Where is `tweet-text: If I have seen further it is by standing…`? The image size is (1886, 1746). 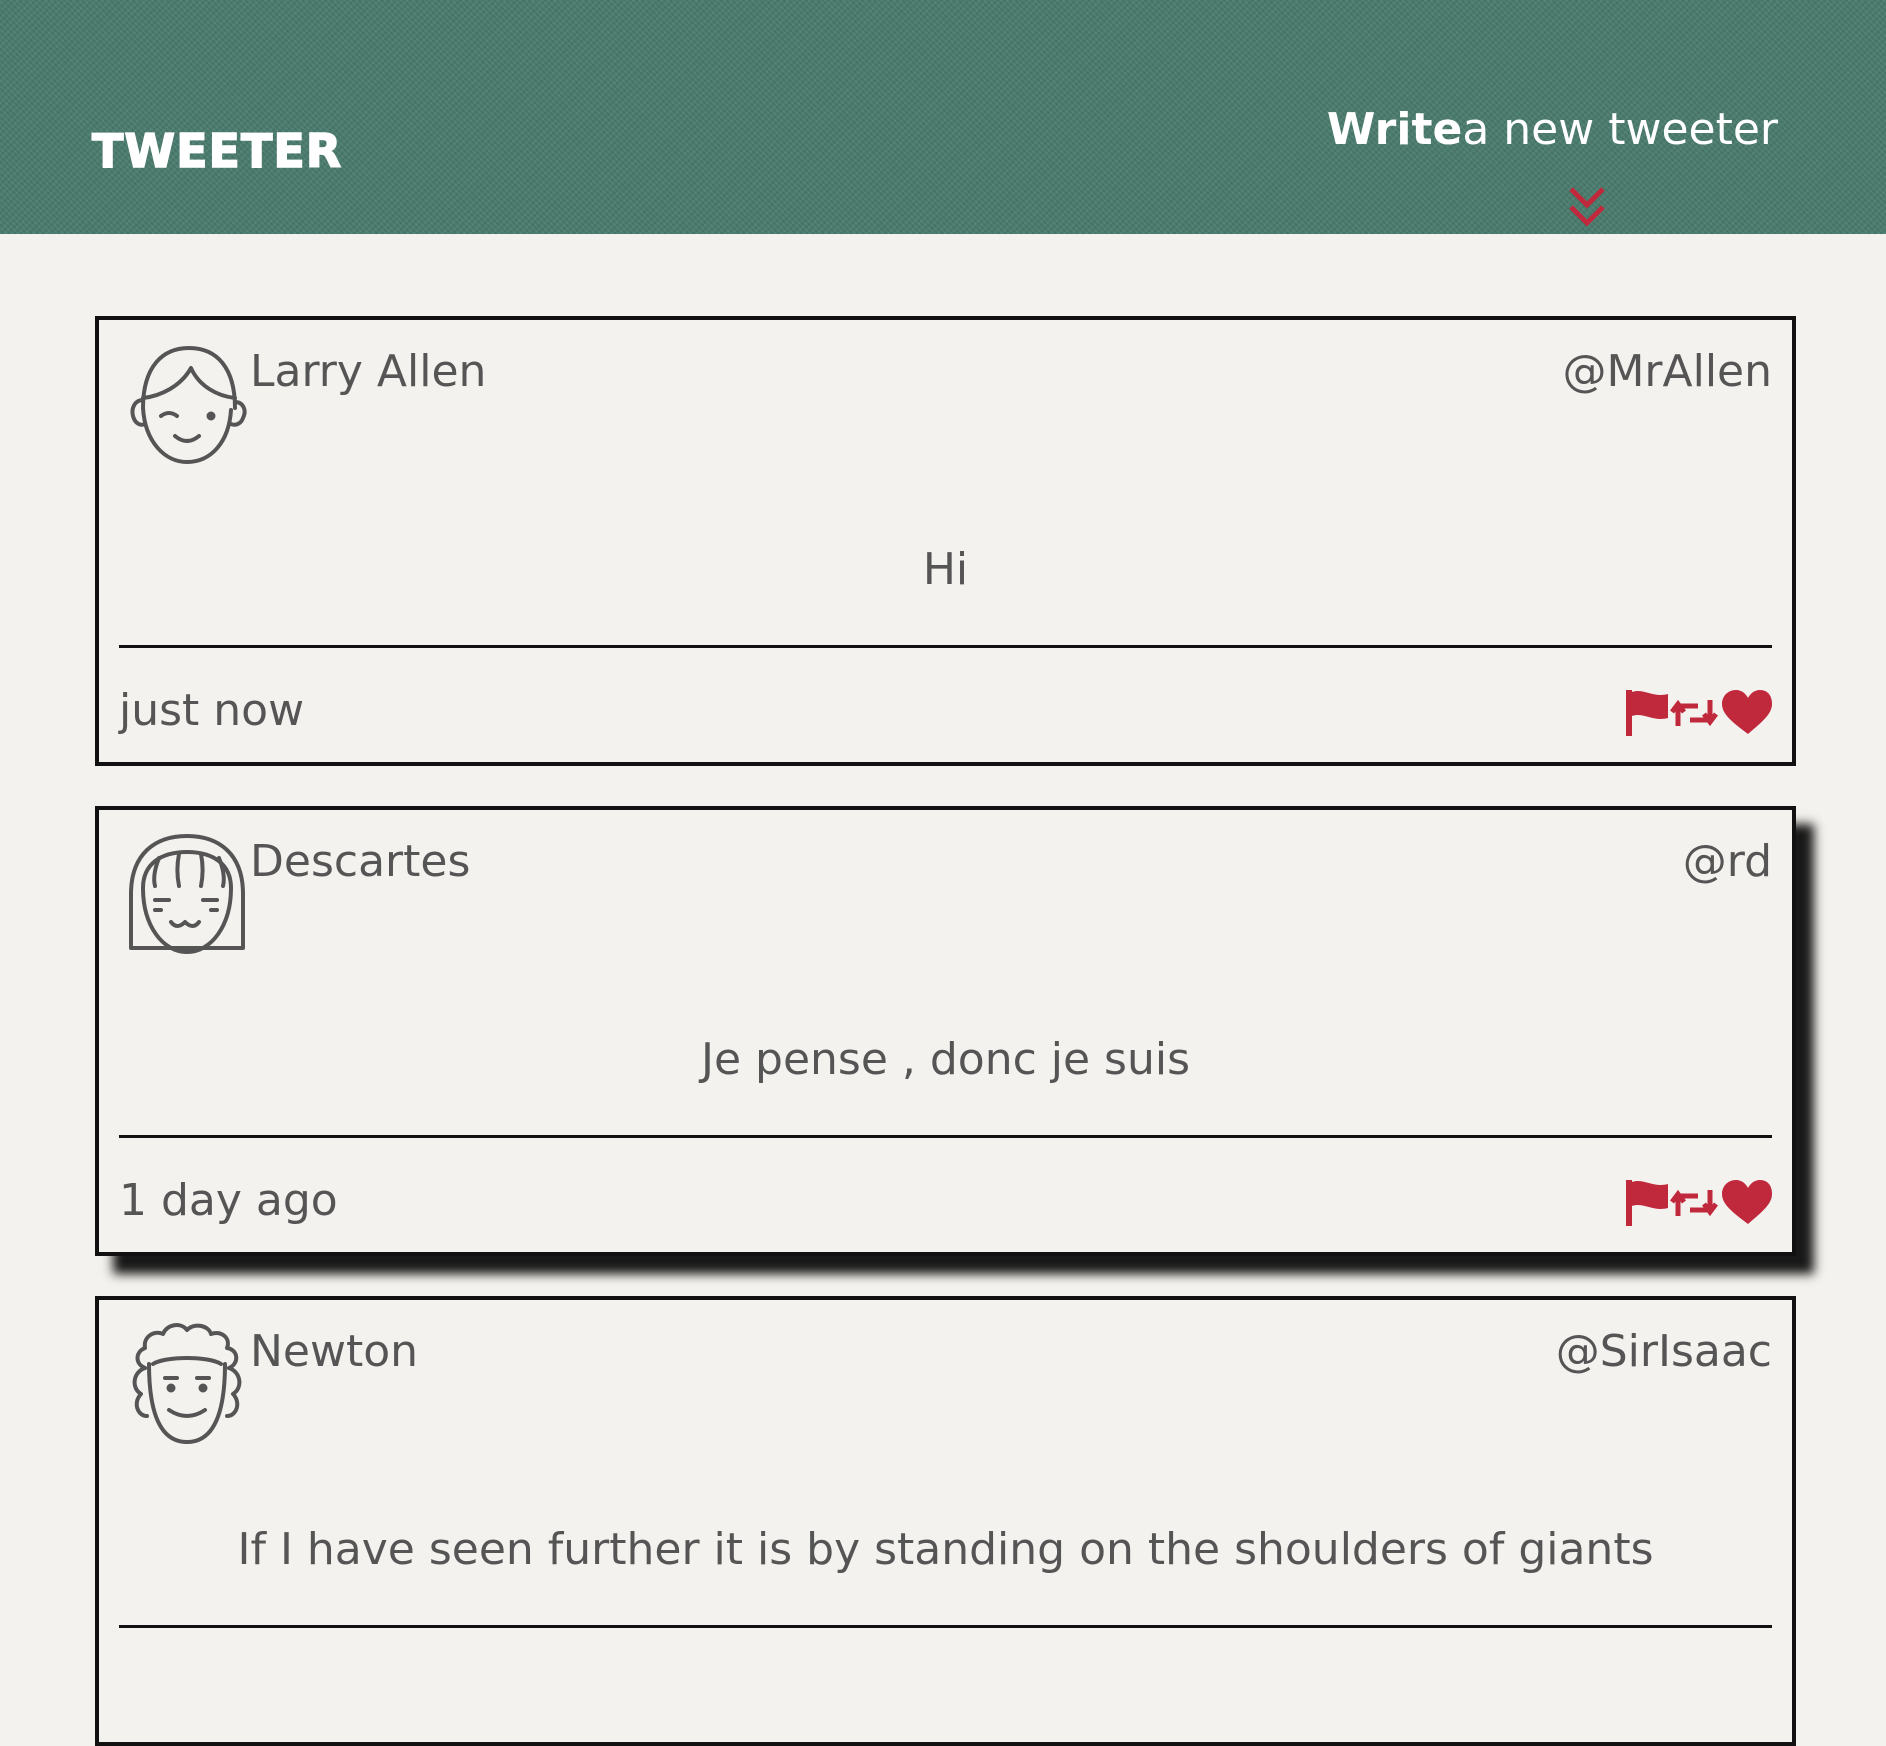
tweet-text: If I have seen further it is by standing… is located at coordinates (945, 1549).